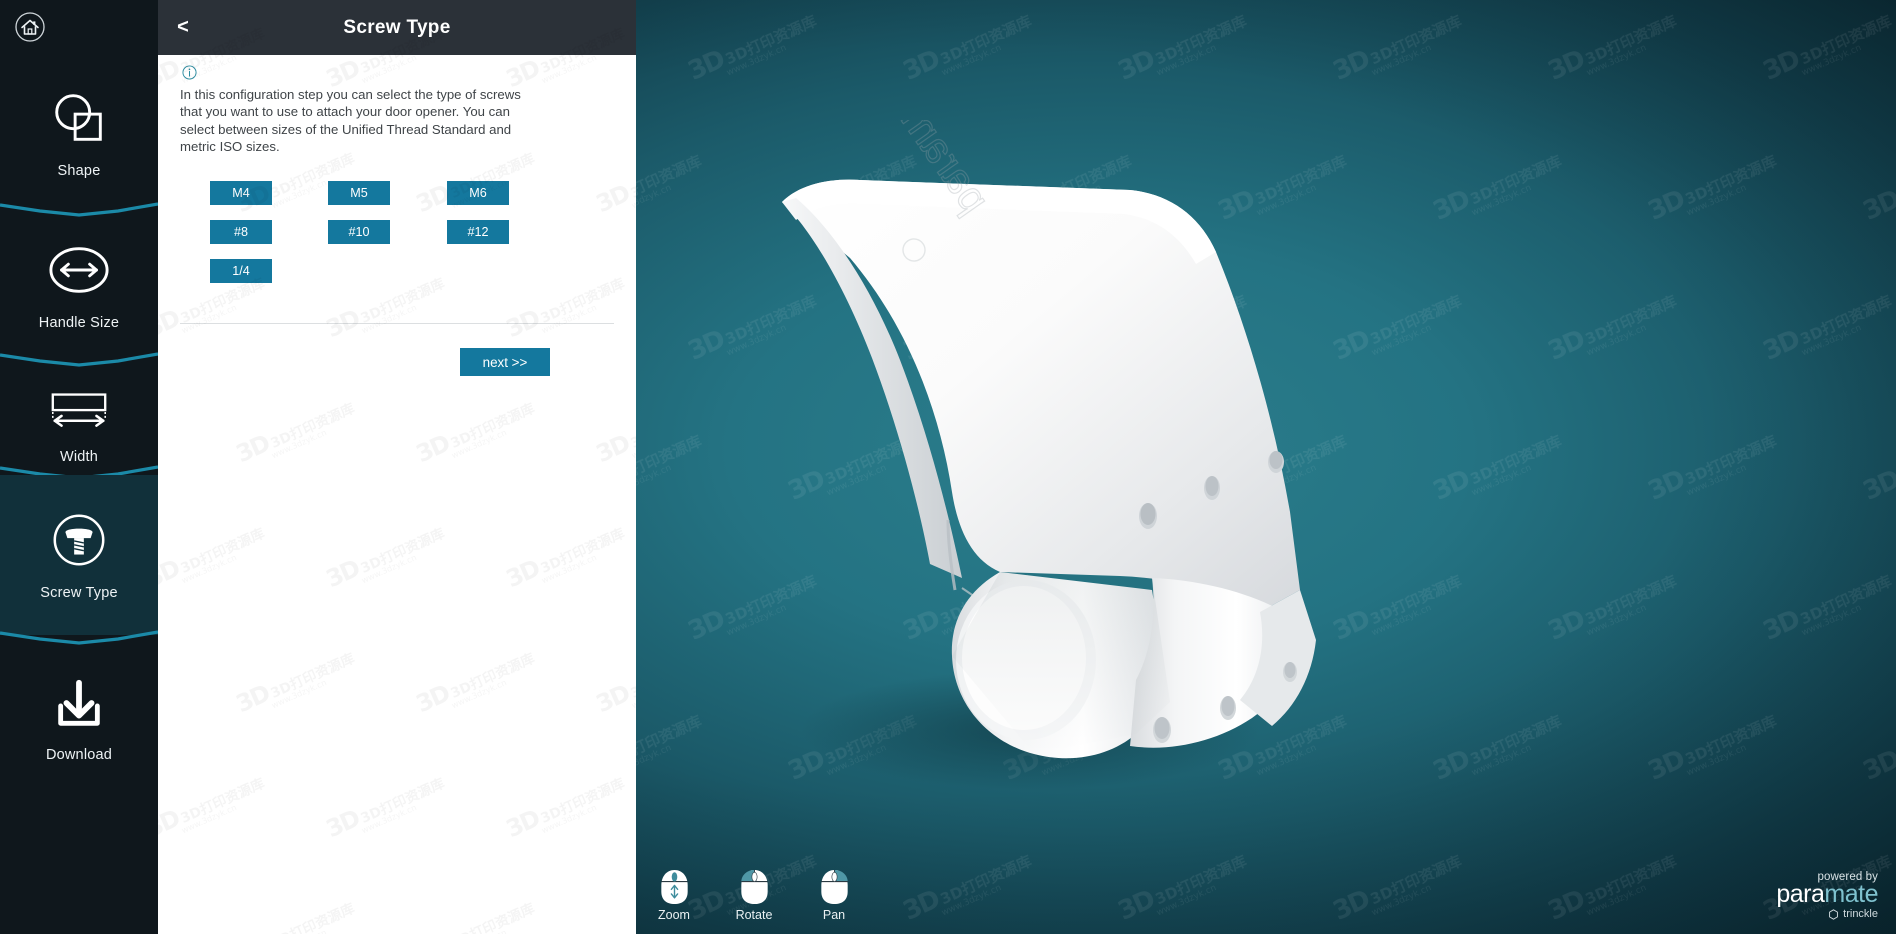 This screenshot has width=1896, height=934. Describe the element at coordinates (1860, 914) in the screenshot. I see `trinckle-label: trinckle` at that location.